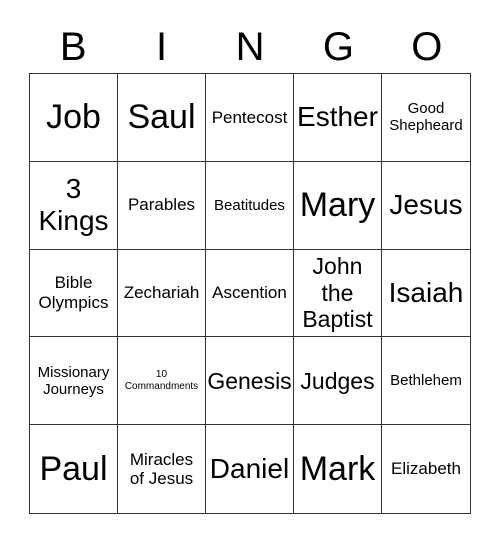 The image size is (500, 544). I want to click on bingo-cell: Elizabeth, so click(426, 469).